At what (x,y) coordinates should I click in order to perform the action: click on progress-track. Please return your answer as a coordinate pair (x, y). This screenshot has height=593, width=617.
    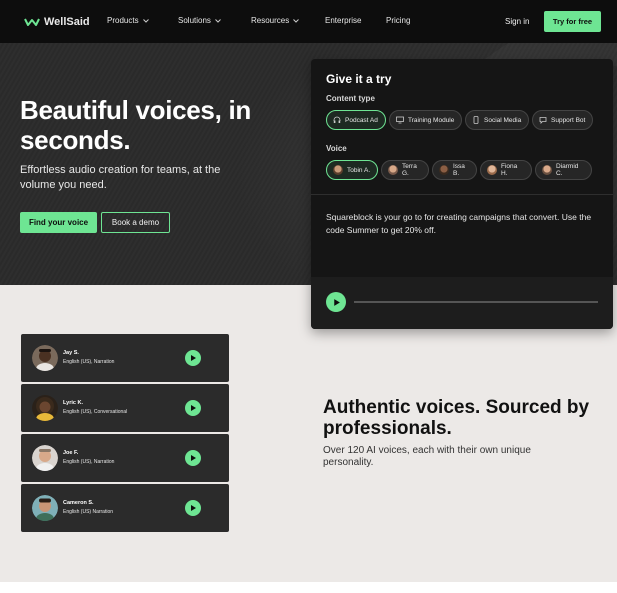
    Looking at the image, I should click on (476, 302).